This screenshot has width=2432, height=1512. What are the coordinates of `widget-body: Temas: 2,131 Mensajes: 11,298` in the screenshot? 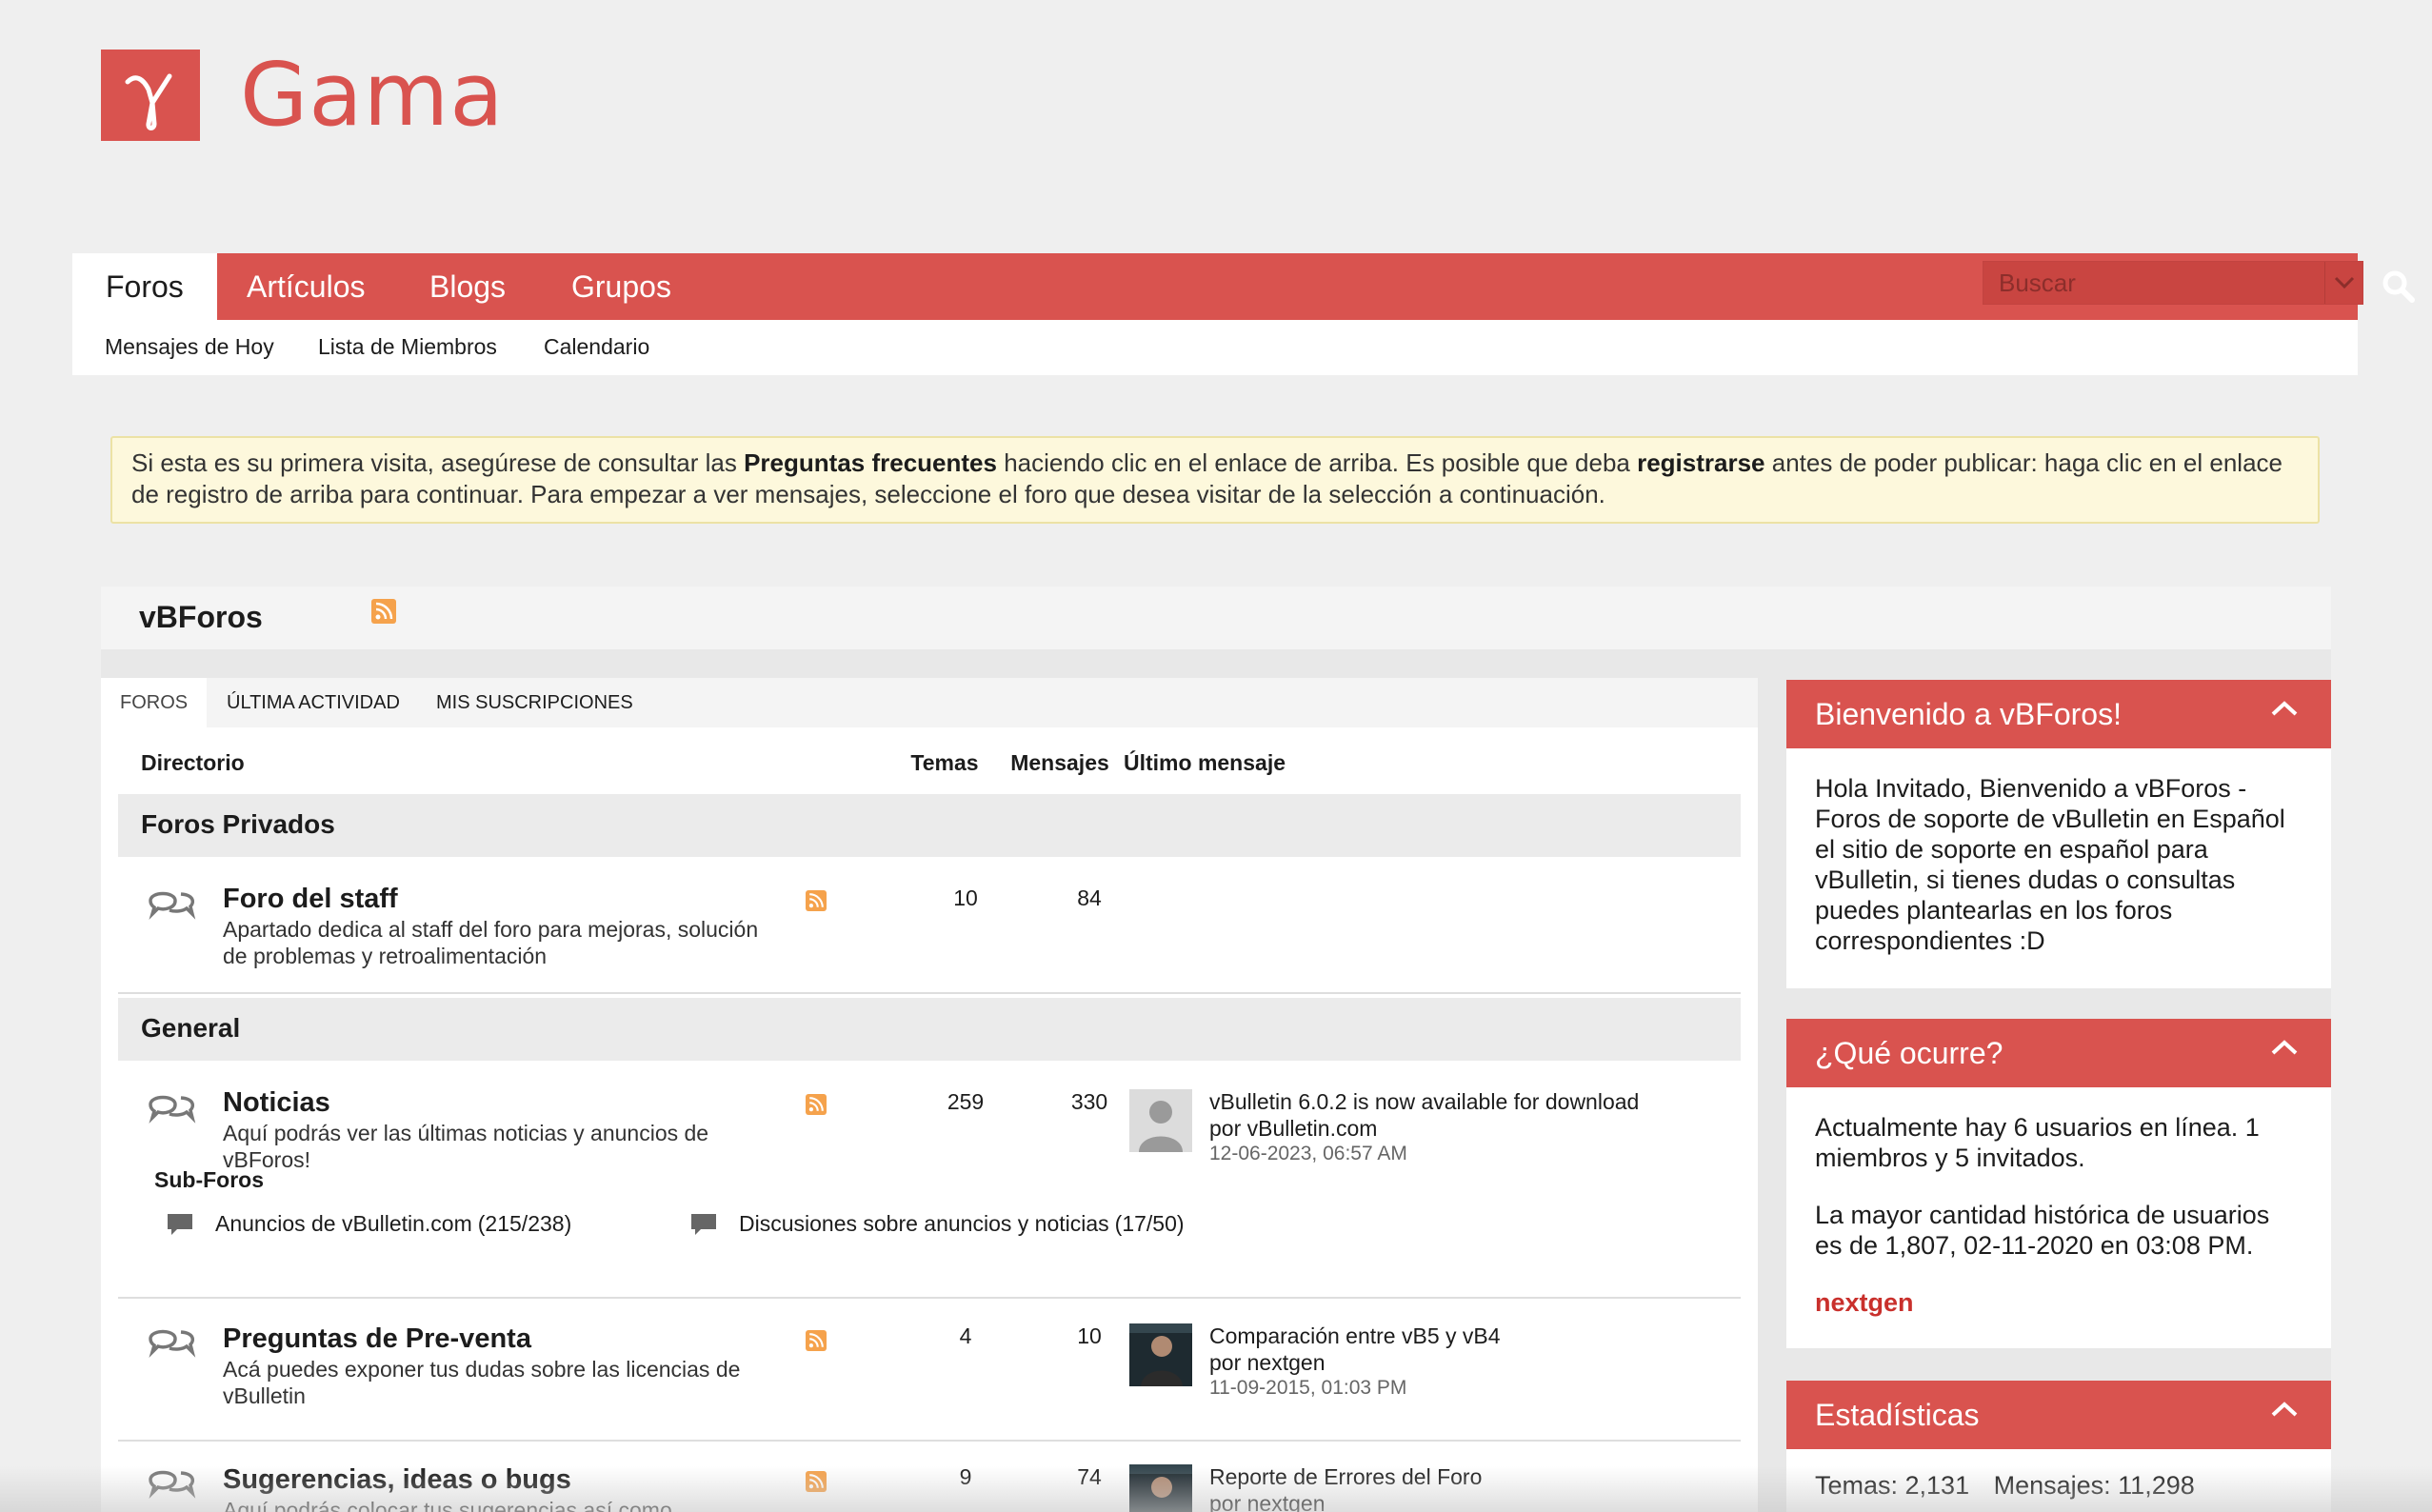 It's located at (2058, 1480).